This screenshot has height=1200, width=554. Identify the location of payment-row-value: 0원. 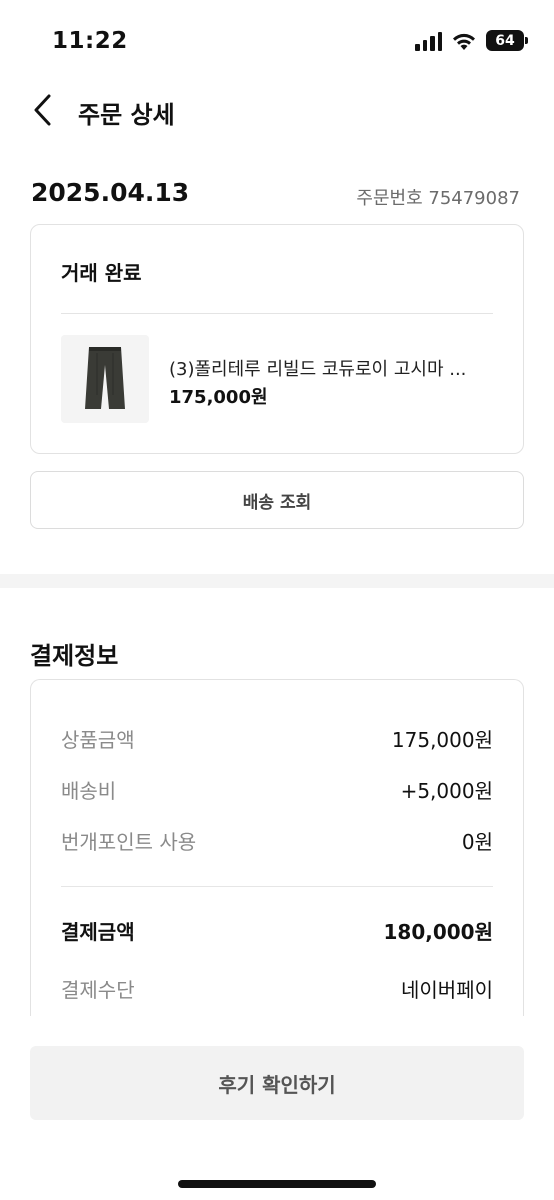
(477, 842).